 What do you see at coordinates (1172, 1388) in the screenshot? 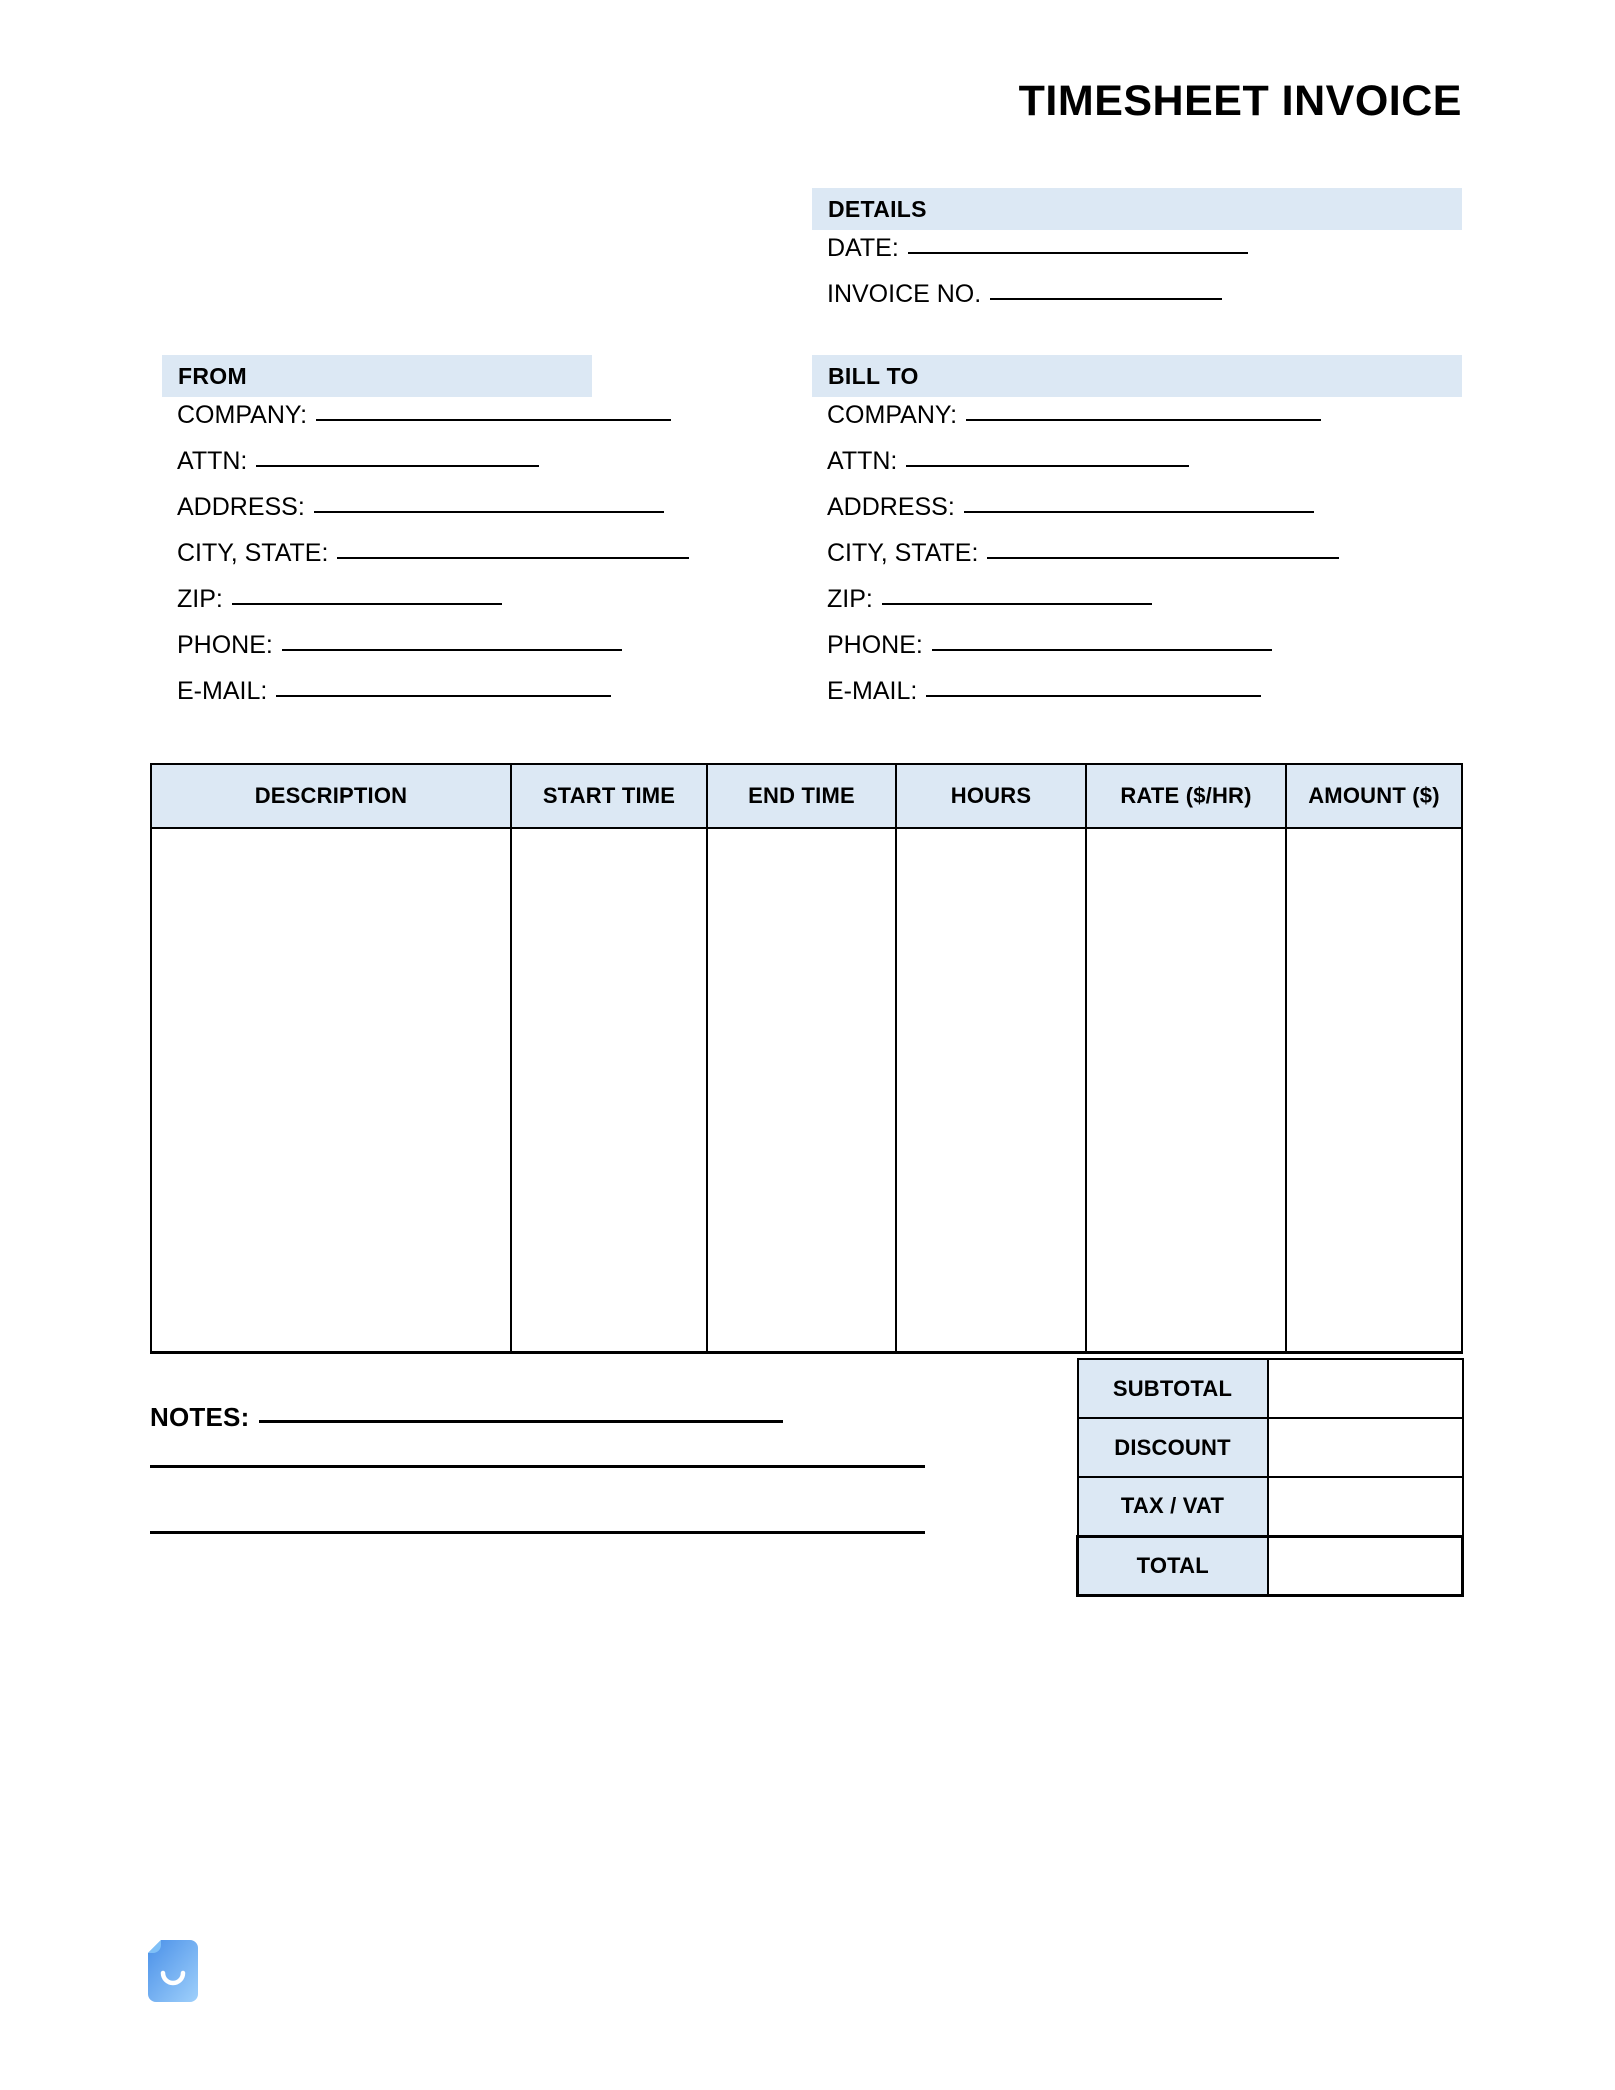
I see `totals-row-label: SUBTOTAL` at bounding box center [1172, 1388].